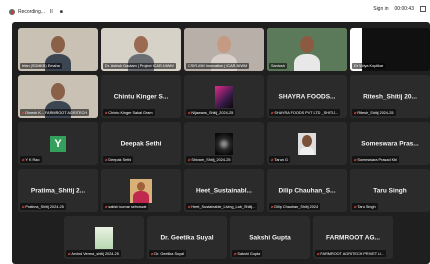 The height and width of the screenshot is (264, 430). I want to click on participant-tile: Irfan (SDMKB) Emaha, so click(58, 49).